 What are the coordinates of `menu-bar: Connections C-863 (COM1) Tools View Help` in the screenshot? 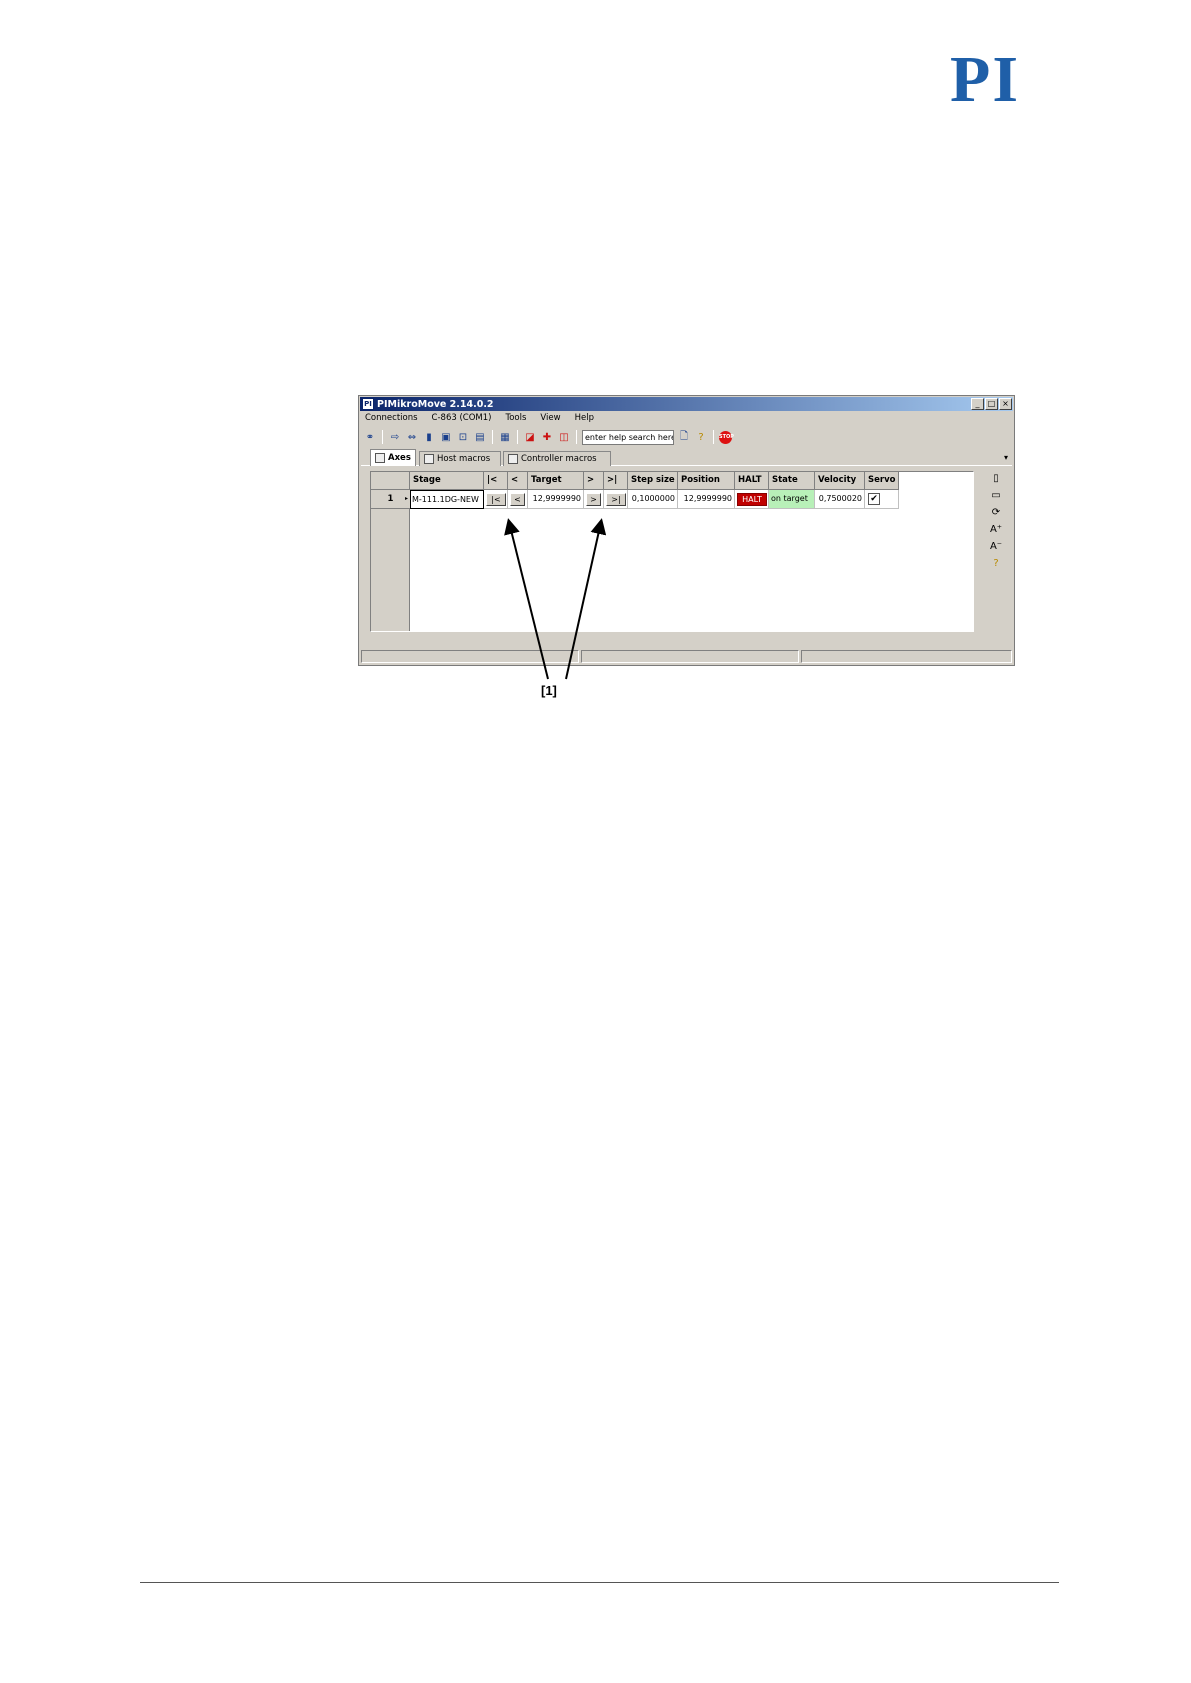 It's located at (479, 419).